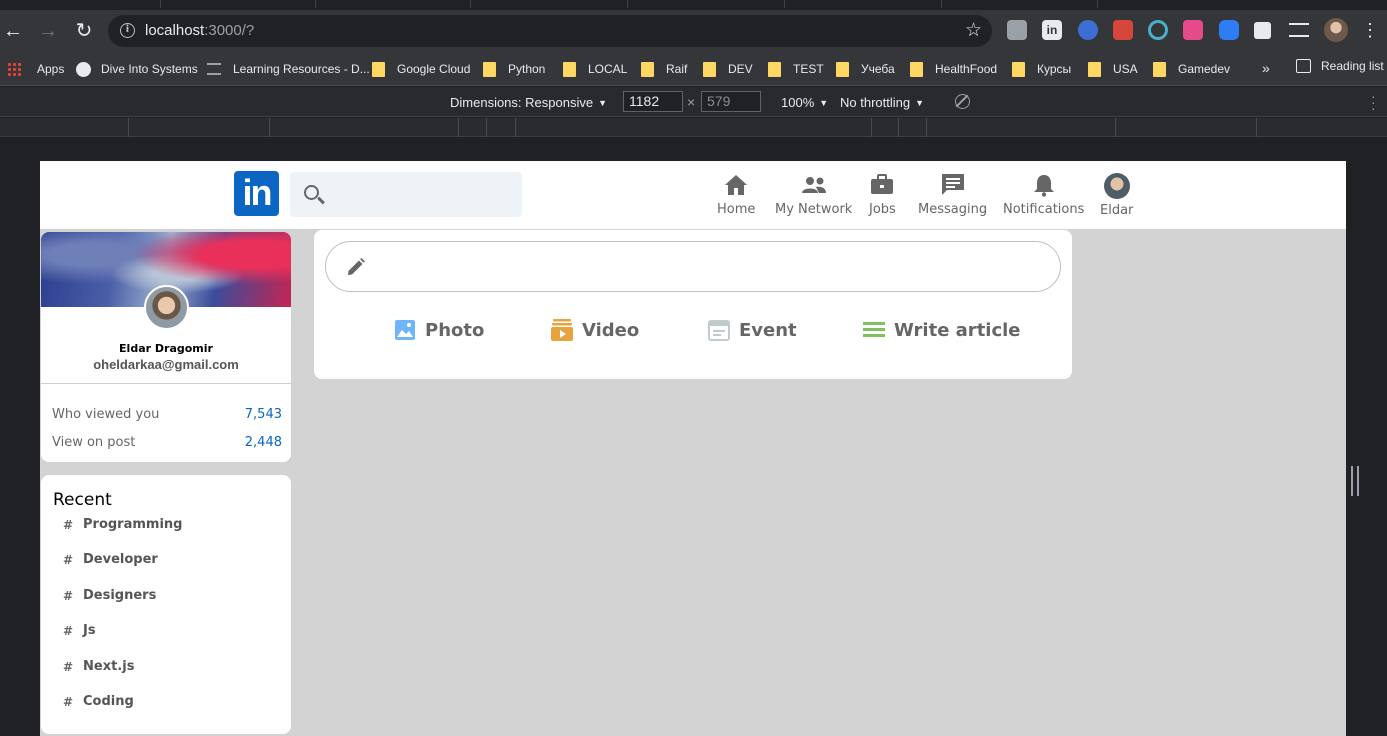 This screenshot has width=1387, height=736. What do you see at coordinates (1370, 30) in the screenshot?
I see `browser-menu-icon: ⋮` at bounding box center [1370, 30].